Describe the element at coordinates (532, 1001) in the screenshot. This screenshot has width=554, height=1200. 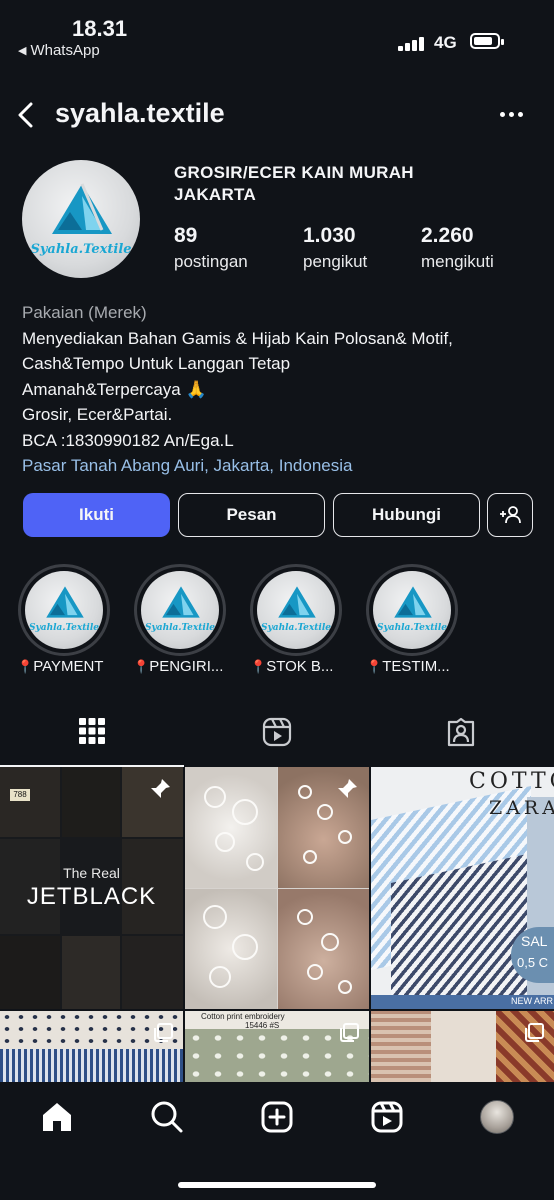
I see `post-footer: NEW ARR` at that location.